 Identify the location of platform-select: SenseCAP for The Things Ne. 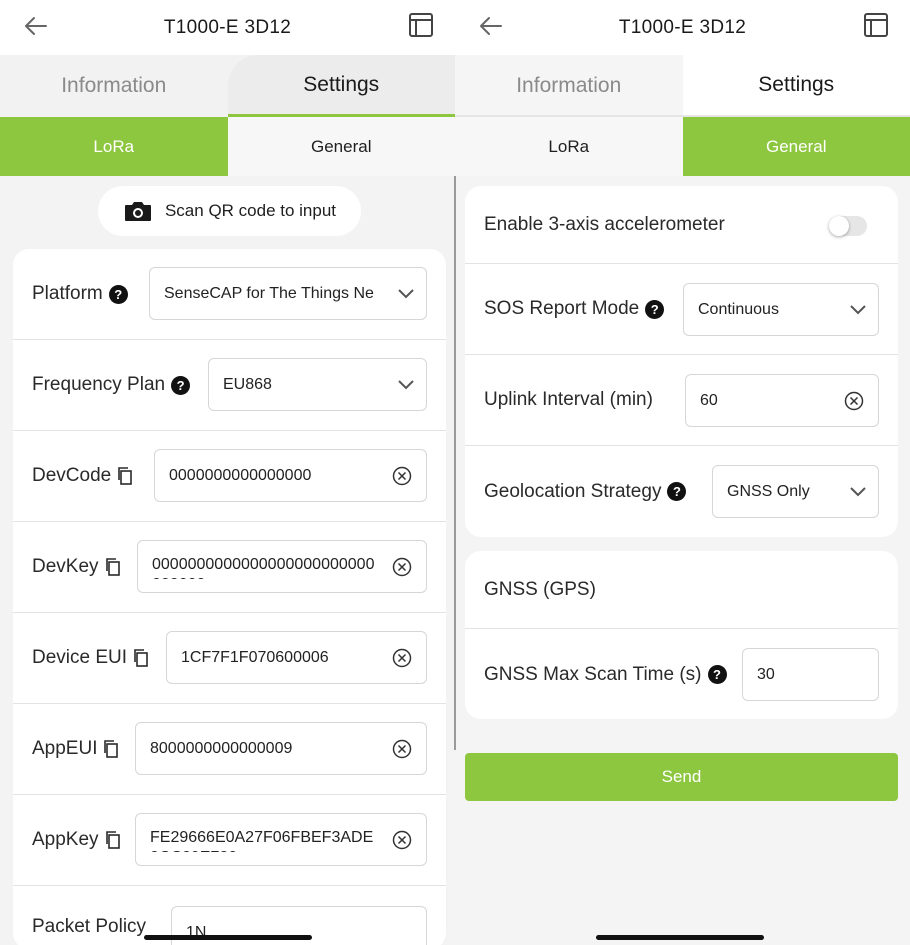
(288, 293).